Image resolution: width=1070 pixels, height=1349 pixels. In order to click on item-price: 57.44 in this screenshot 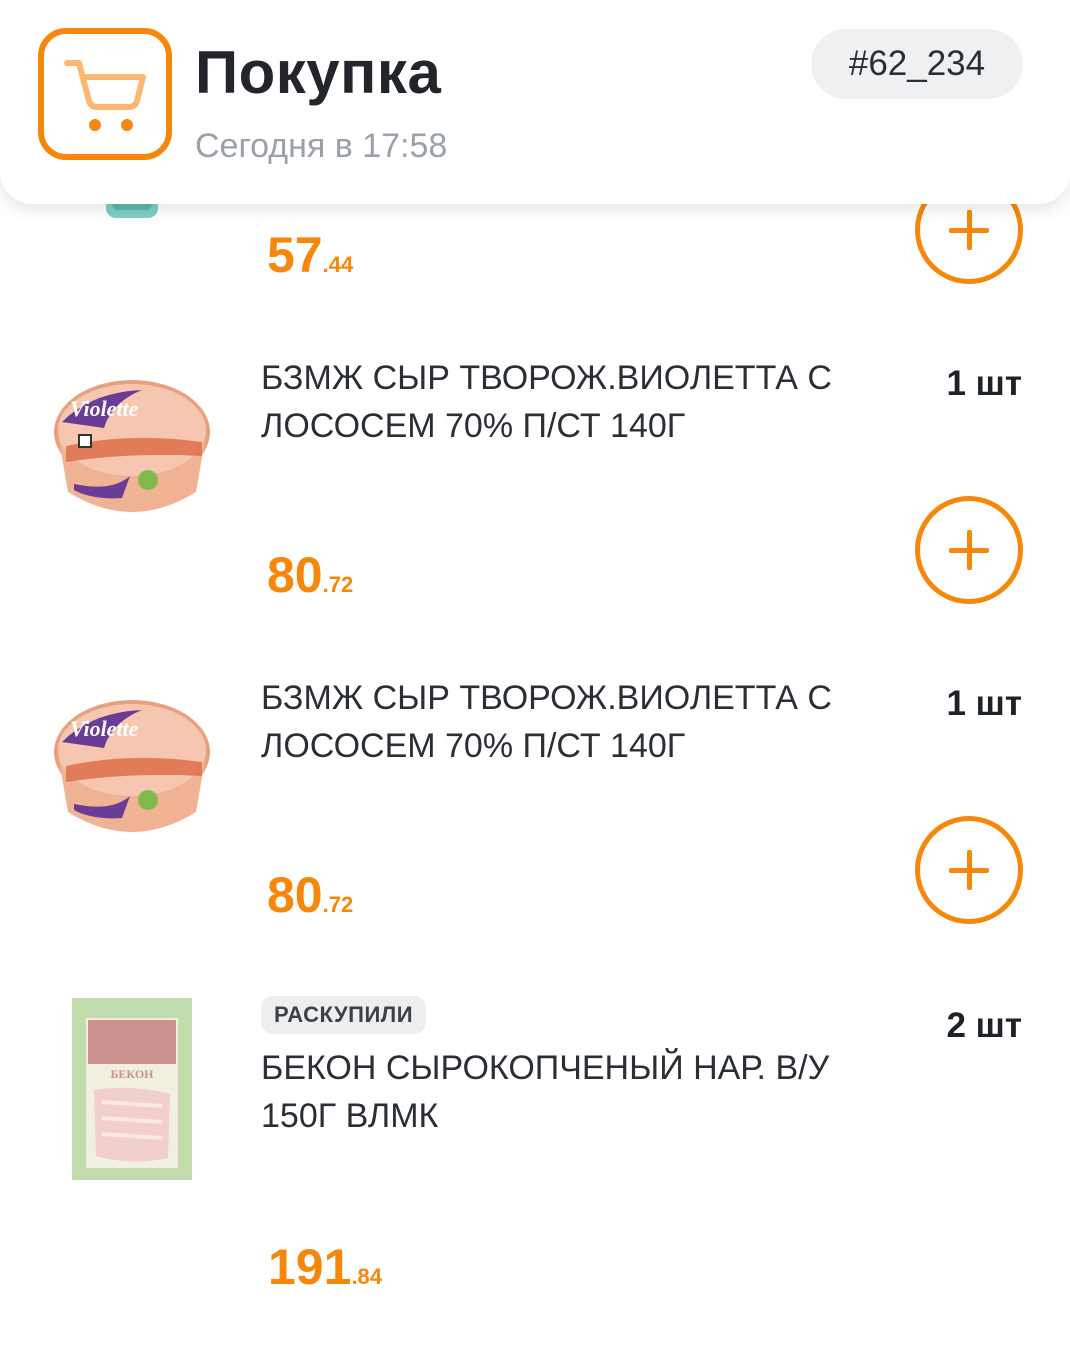, I will do `click(310, 255)`.